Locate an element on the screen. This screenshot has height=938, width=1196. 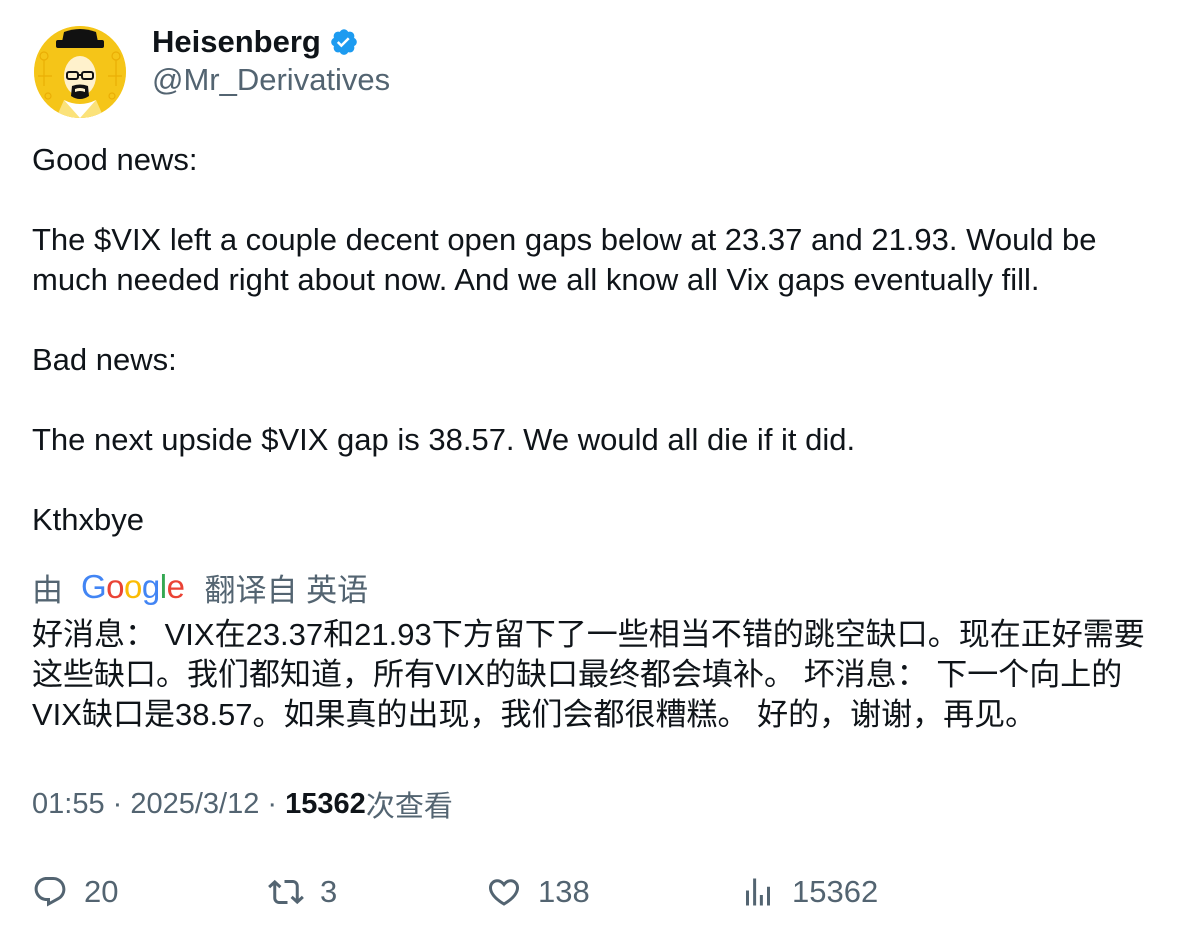
tweet-date: 2025/3/12 is located at coordinates (194, 804).